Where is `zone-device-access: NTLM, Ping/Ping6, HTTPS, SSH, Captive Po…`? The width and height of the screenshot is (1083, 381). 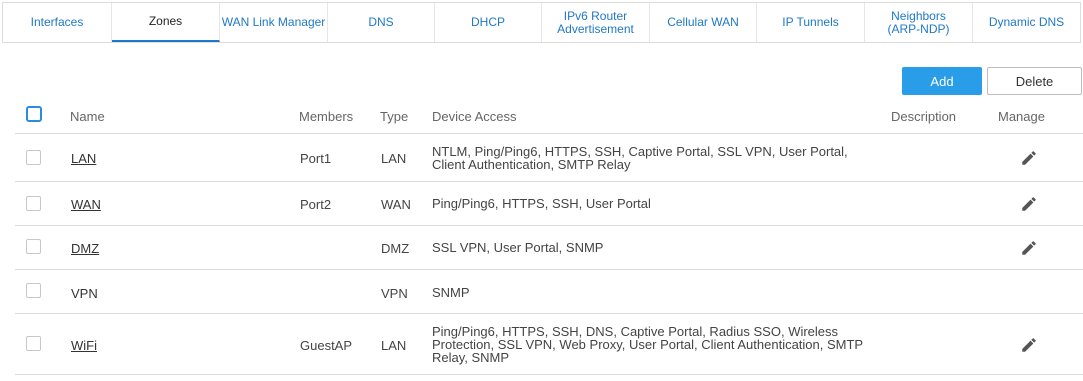
zone-device-access: NTLM, Ping/Ping6, HTTPS, SSH, Captive Po… is located at coordinates (640, 158).